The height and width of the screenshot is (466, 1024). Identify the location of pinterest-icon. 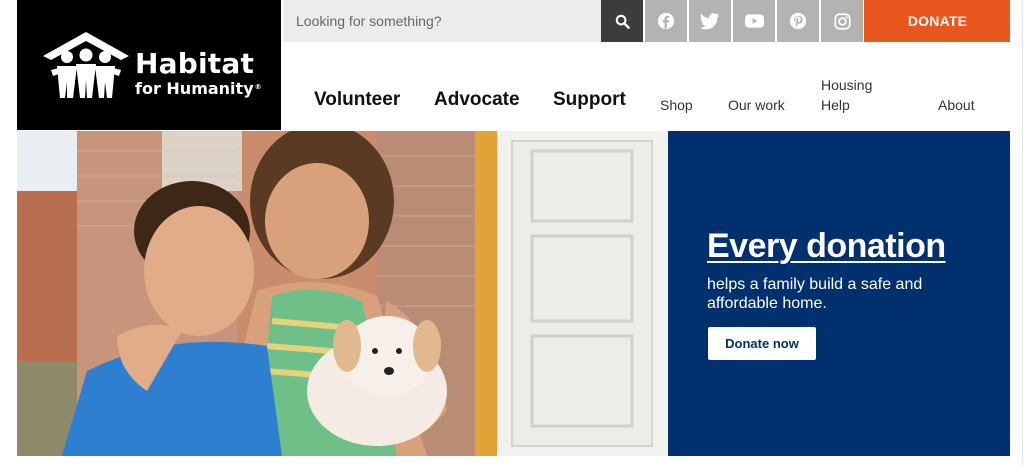
(798, 21).